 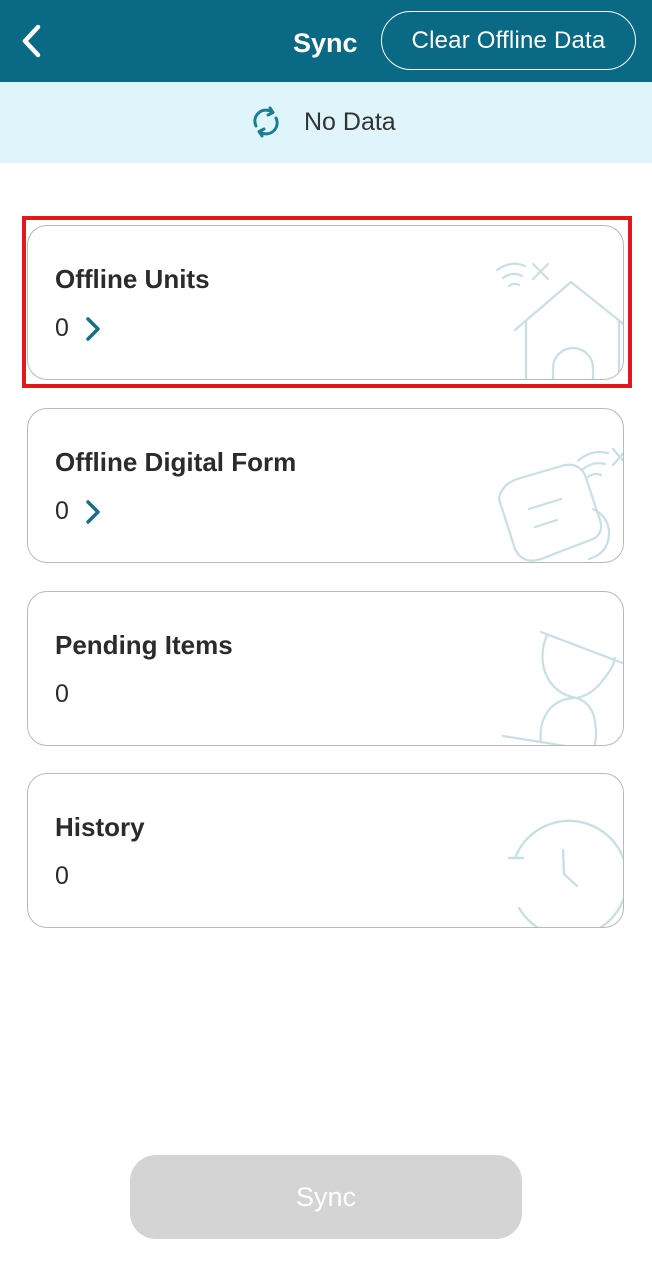 I want to click on sync-status-bar: No Data, so click(x=326, y=122).